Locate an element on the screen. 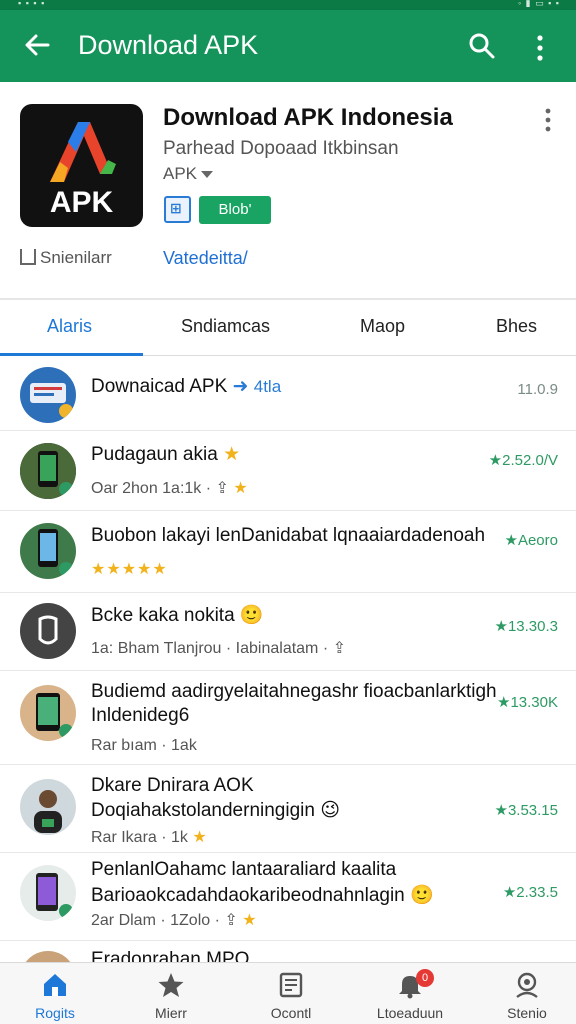 The width and height of the screenshot is (576, 1024). list-item-subtitle: 1a: Bham Tlanjrou · Iabinalatam · ⇪ is located at coordinates (218, 648).